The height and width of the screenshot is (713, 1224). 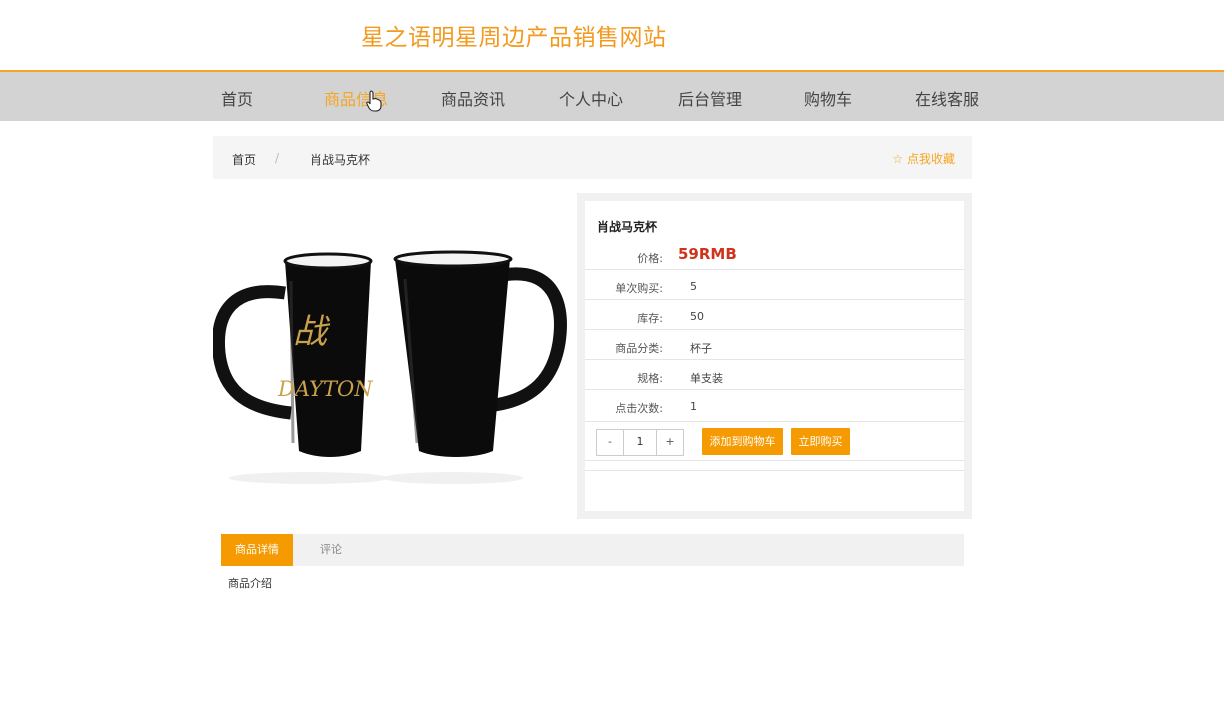 What do you see at coordinates (923, 158) in the screenshot?
I see `favorite-link: ☆ 点我收藏` at bounding box center [923, 158].